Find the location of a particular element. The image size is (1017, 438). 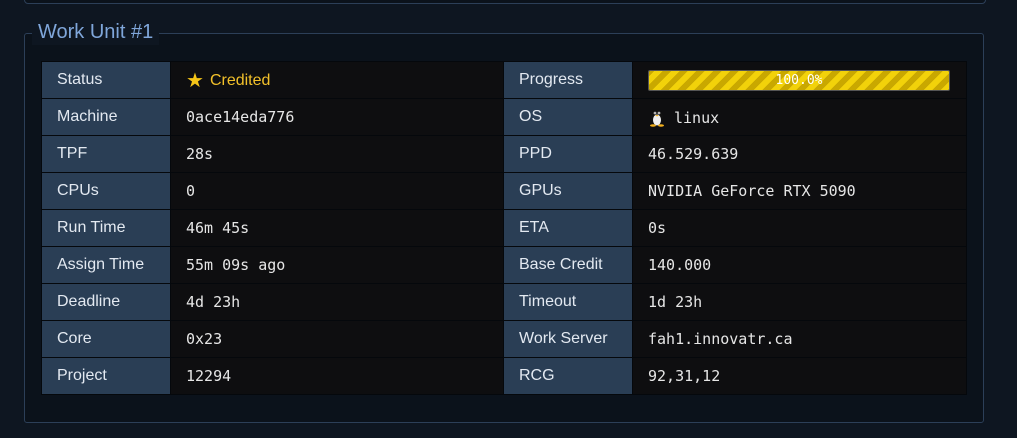

linux-tux-icon is located at coordinates (657, 118).